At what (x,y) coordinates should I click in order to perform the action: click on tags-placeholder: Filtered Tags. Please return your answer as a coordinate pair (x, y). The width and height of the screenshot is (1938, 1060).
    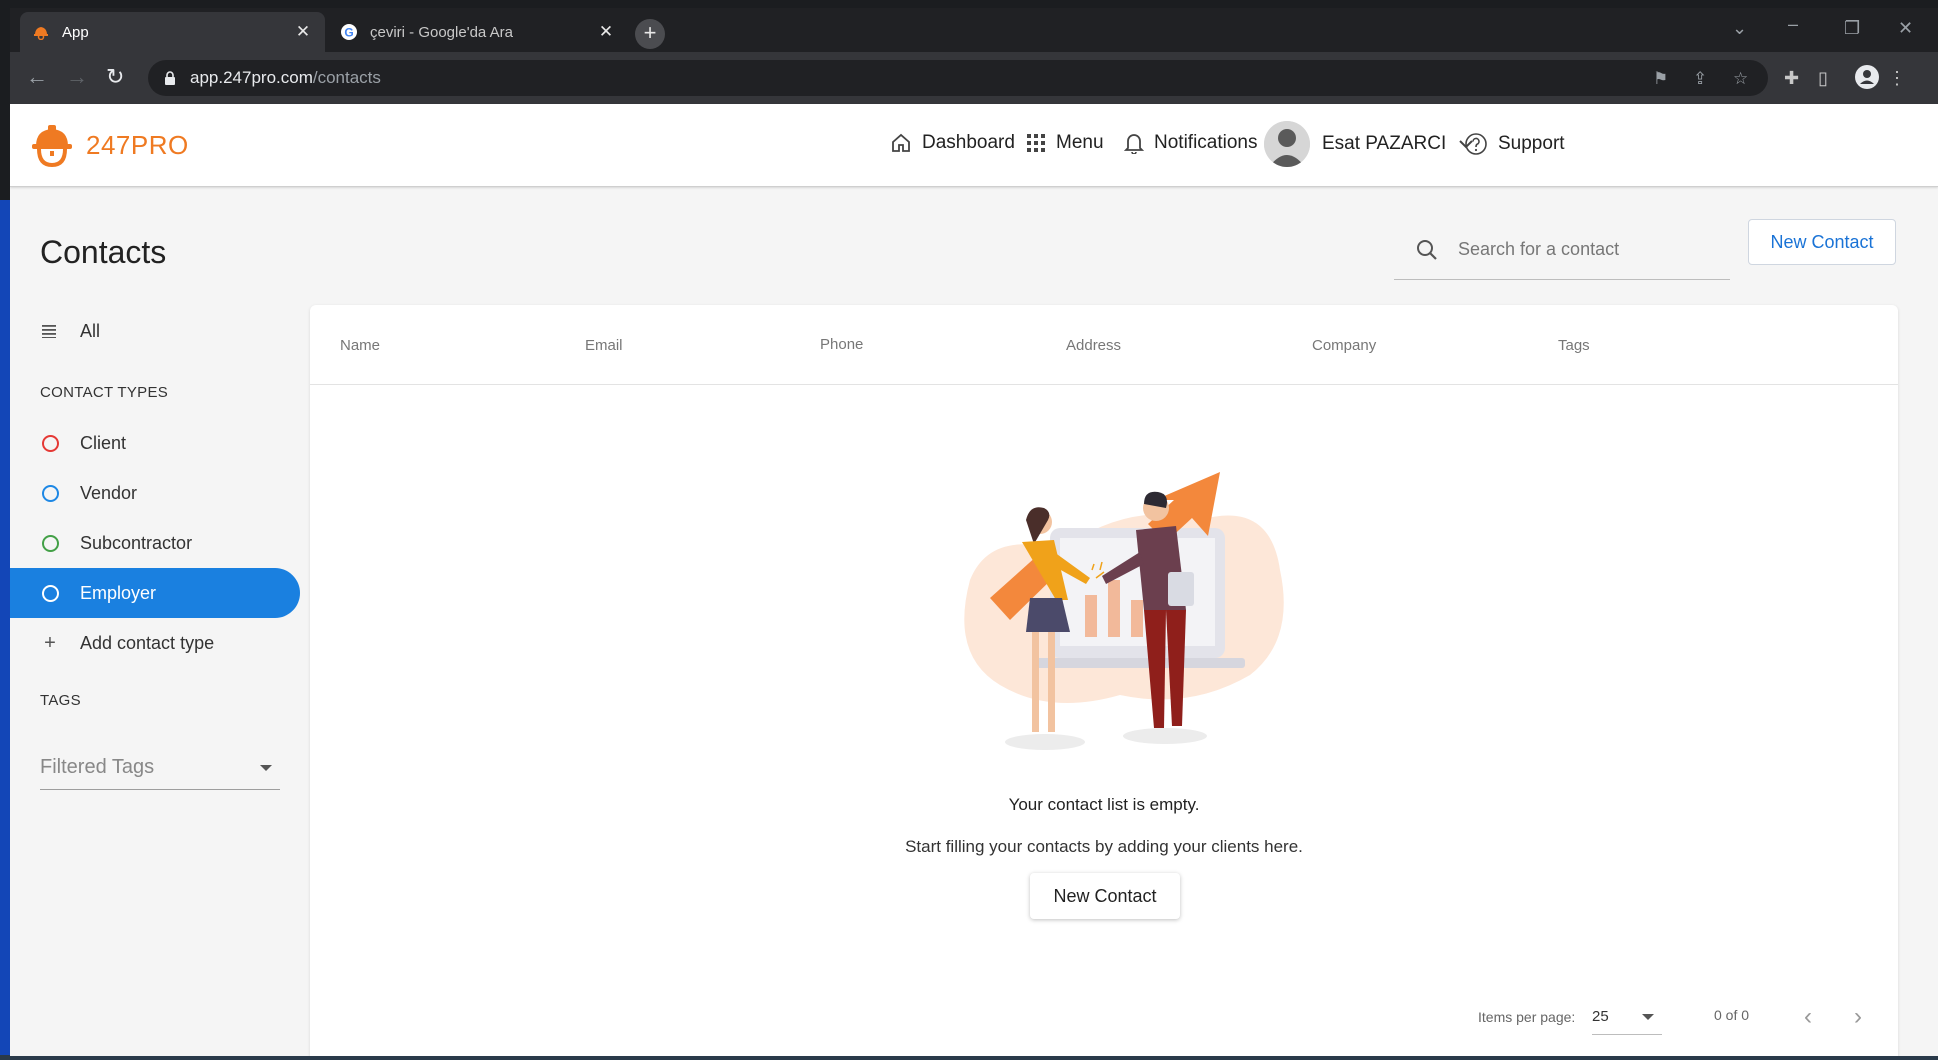
    Looking at the image, I should click on (97, 767).